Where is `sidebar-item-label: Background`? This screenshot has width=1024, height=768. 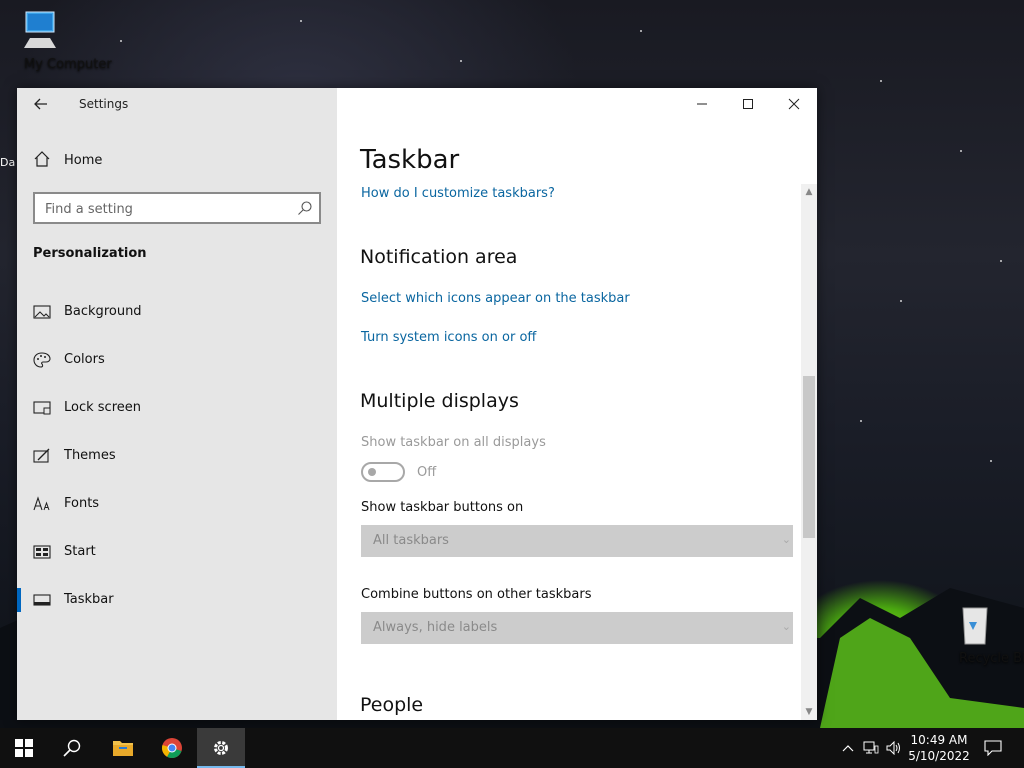 sidebar-item-label: Background is located at coordinates (103, 311).